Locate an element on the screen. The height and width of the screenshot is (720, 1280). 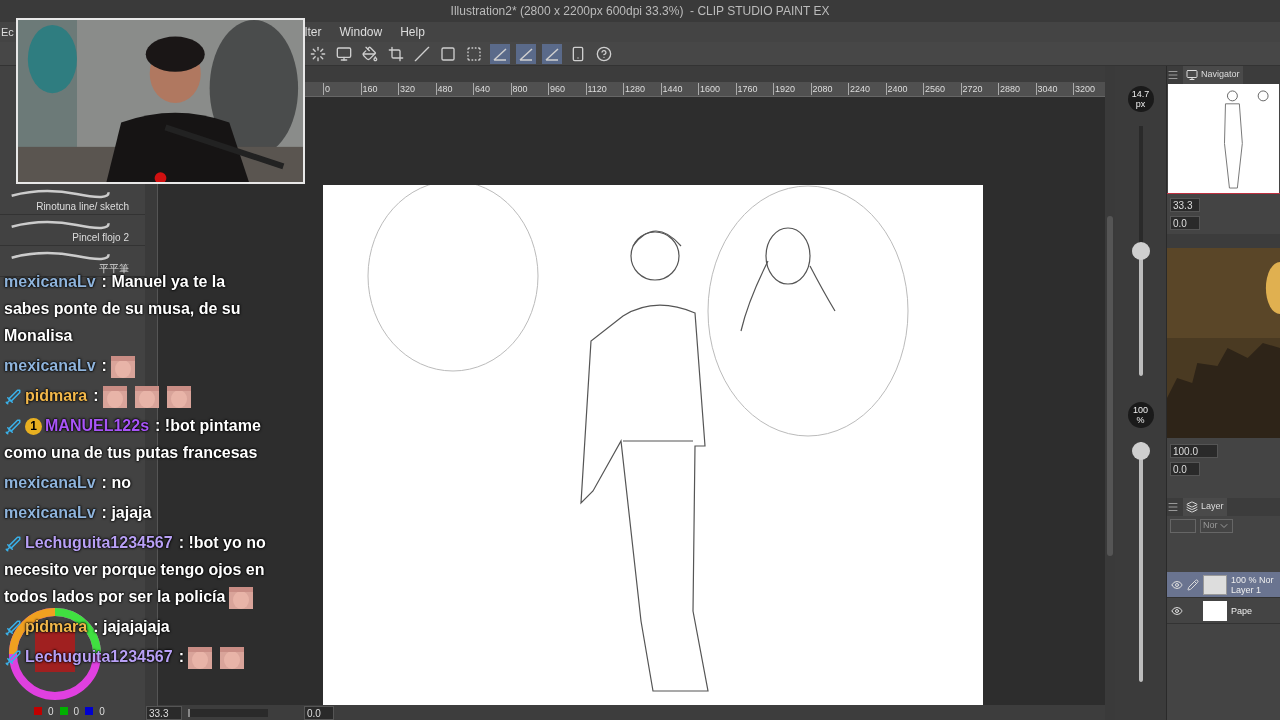
brush-name: Rinotuna line/ sketch is located at coordinates (82, 206).